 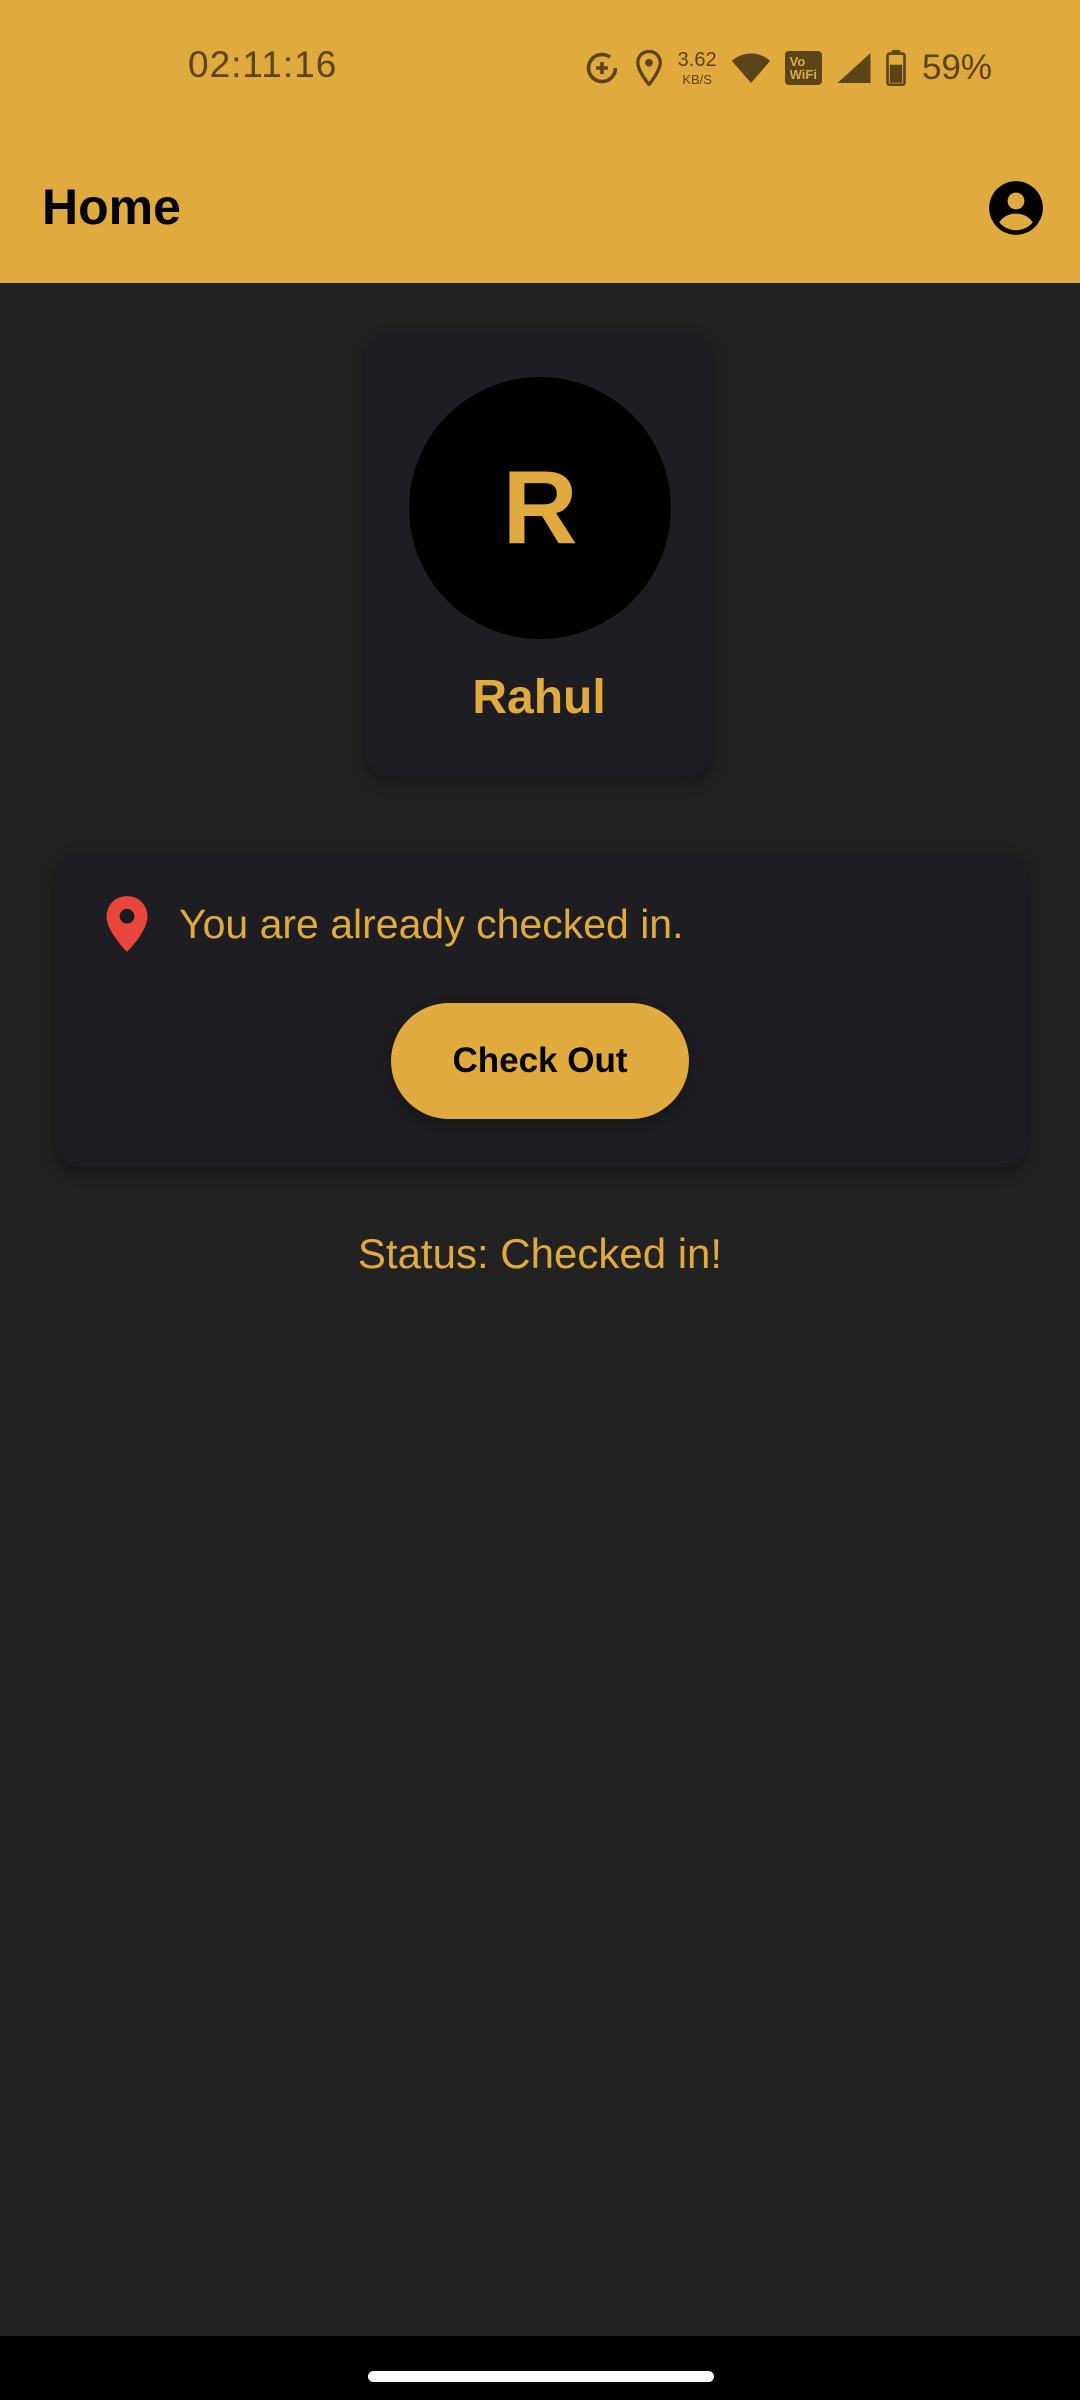 I want to click on check-out-button: Check Out, so click(x=540, y=1061).